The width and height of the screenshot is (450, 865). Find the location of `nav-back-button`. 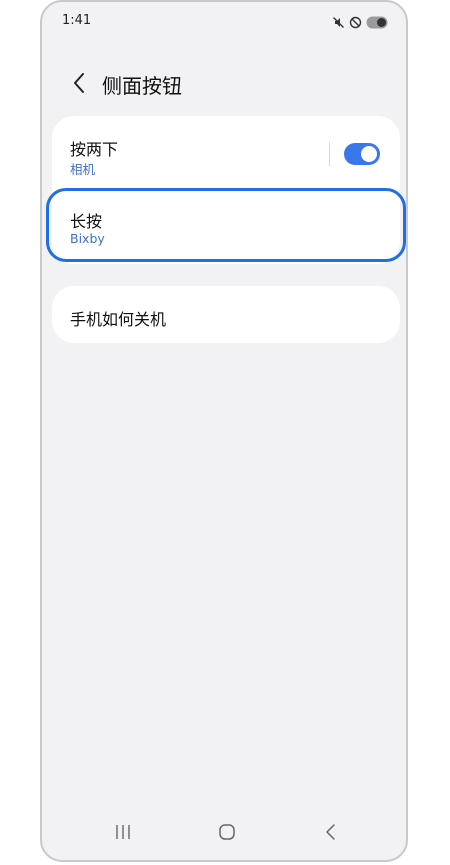

nav-back-button is located at coordinates (330, 832).